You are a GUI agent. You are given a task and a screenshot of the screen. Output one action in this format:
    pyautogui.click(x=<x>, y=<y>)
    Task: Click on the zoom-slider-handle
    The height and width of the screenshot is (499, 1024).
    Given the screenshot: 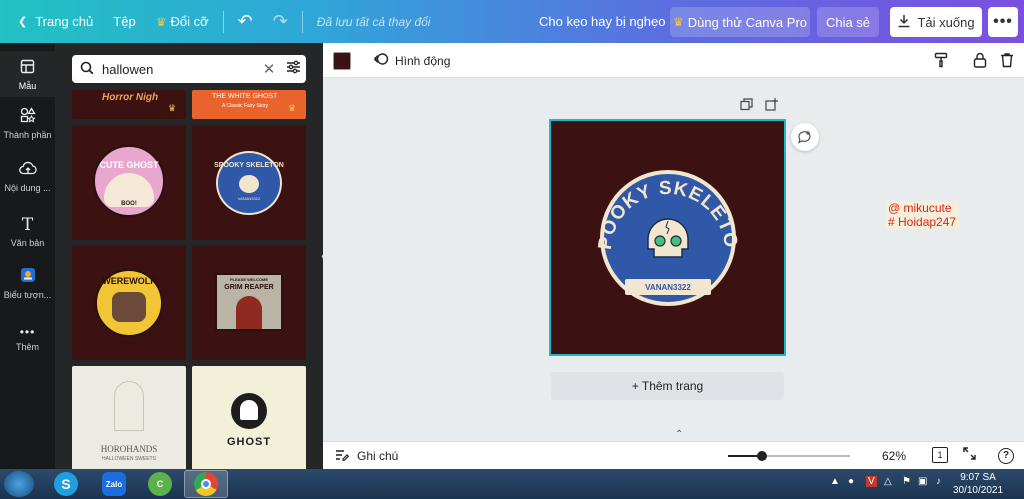 What is the action you would take?
    pyautogui.click(x=762, y=456)
    